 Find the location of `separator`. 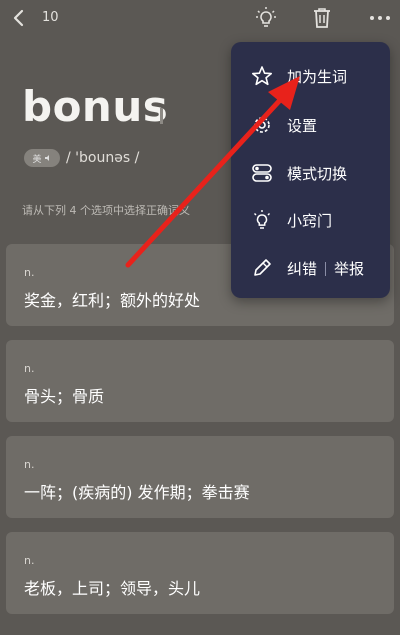

separator is located at coordinates (326, 268).